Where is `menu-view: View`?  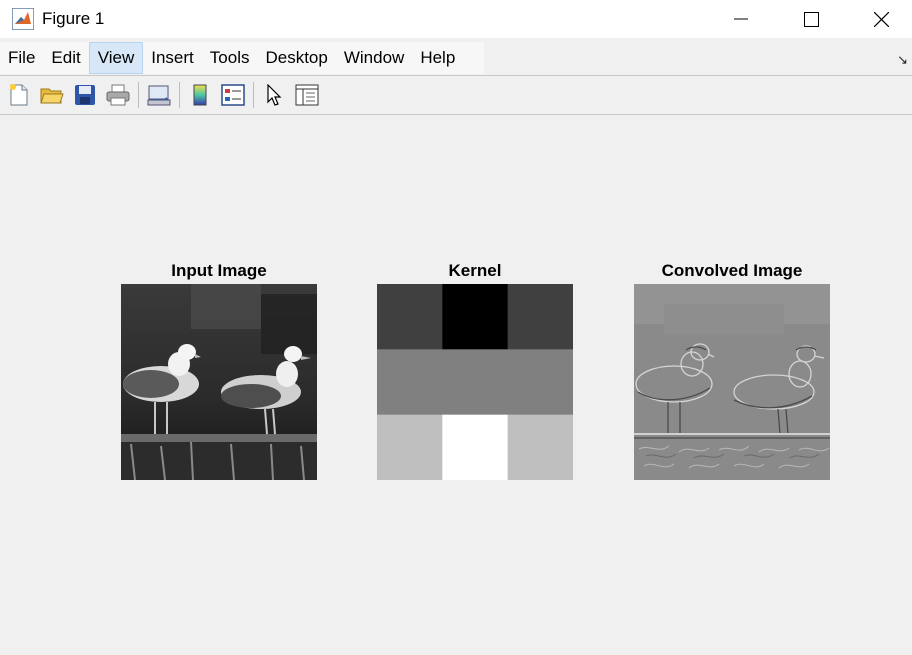
menu-view: View is located at coordinates (116, 58).